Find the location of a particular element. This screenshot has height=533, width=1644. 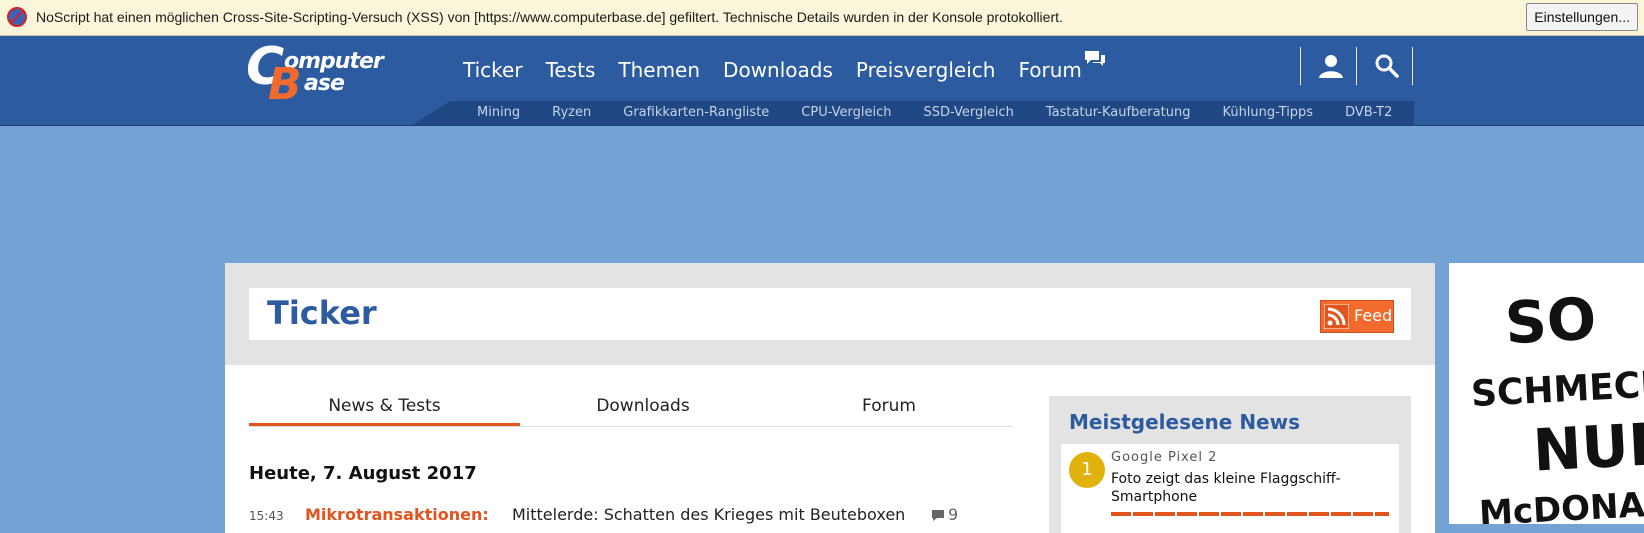

comment-icon is located at coordinates (938, 515).